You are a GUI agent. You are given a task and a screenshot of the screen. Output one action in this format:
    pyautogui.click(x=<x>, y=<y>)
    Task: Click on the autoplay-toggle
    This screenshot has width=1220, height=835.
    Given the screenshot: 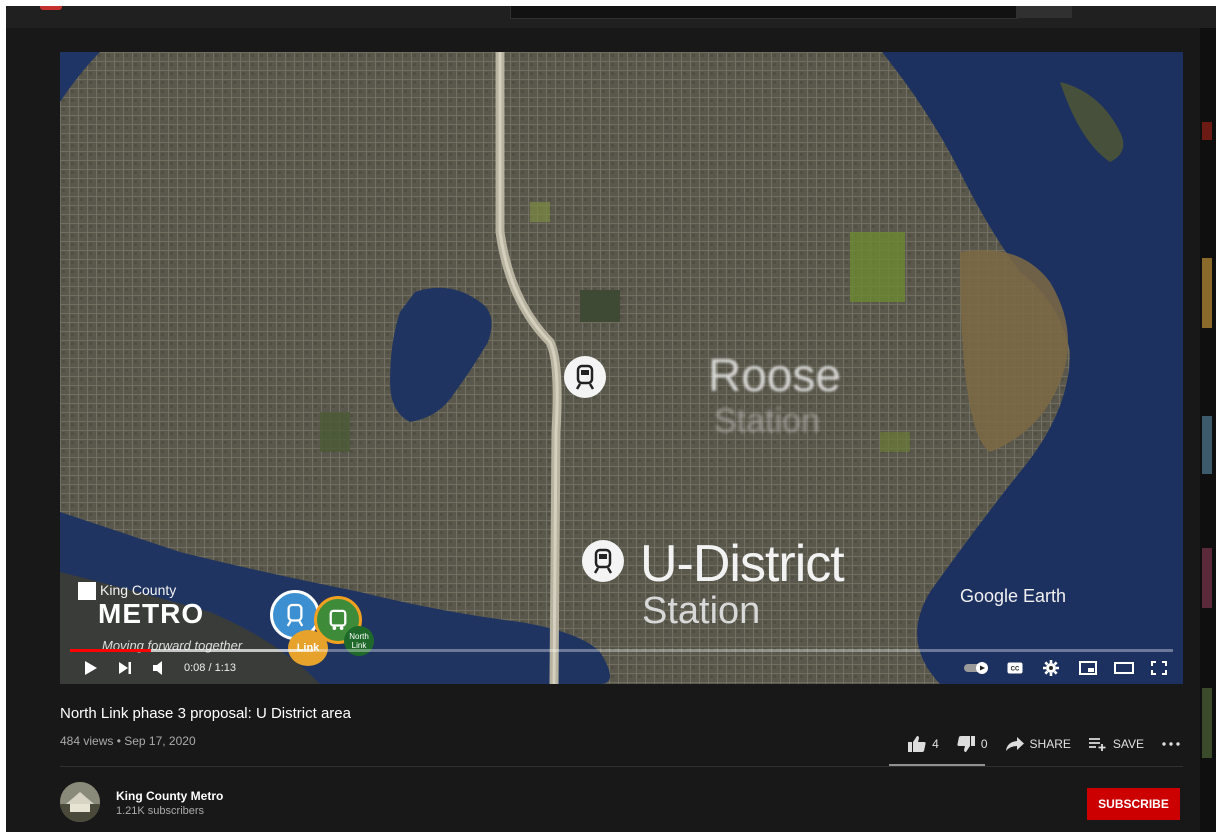 What is the action you would take?
    pyautogui.click(x=976, y=668)
    